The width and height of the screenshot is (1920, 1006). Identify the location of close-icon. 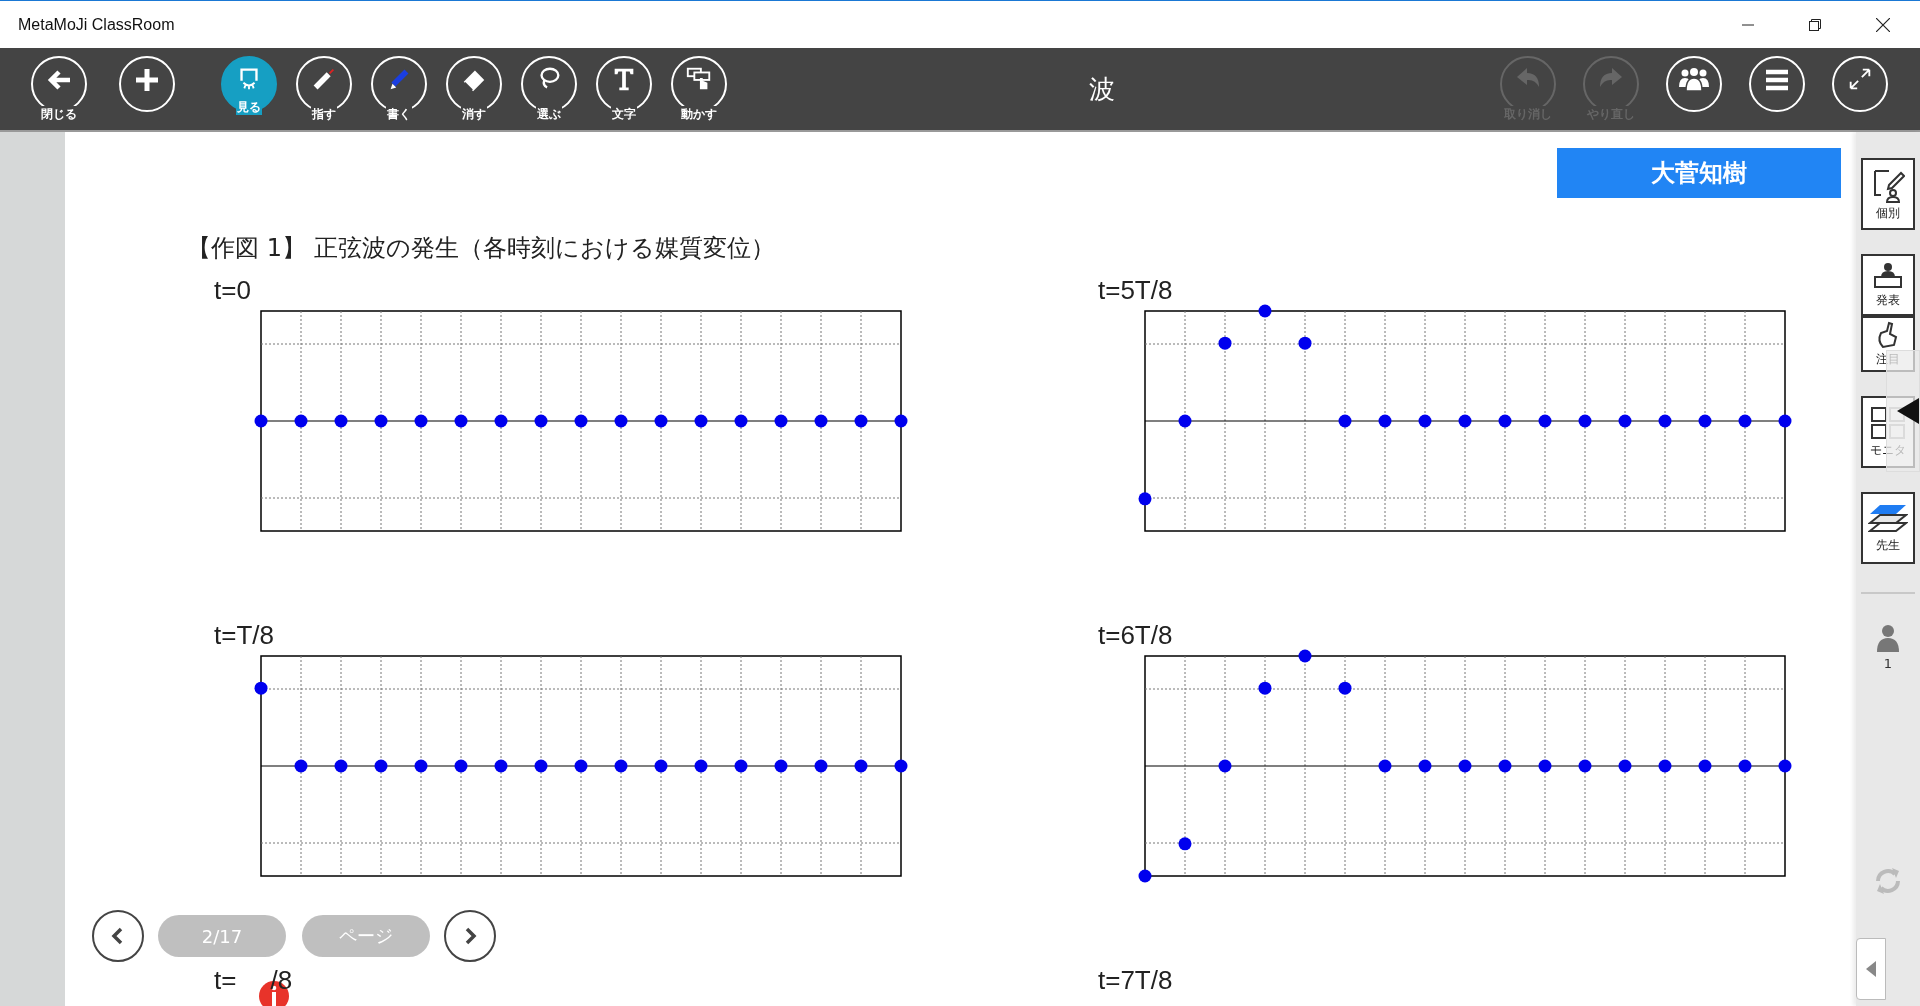
(1883, 24).